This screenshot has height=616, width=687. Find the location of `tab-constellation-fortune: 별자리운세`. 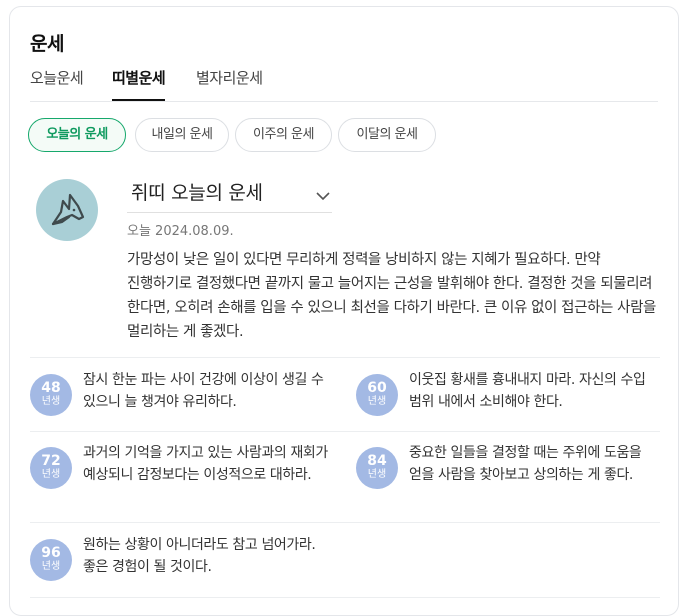

tab-constellation-fortune: 별자리운세 is located at coordinates (229, 81).